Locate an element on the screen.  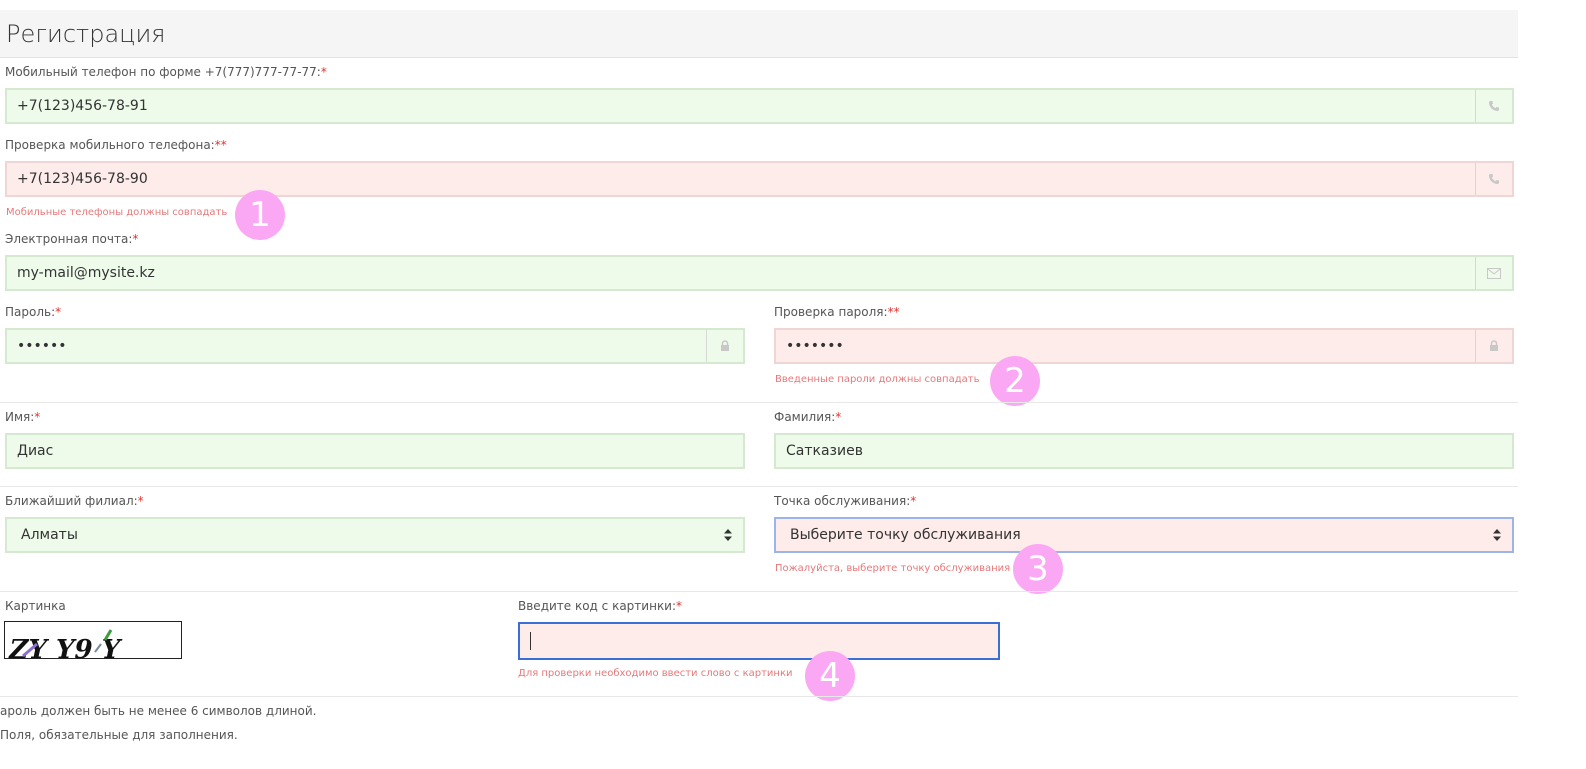
first-name-field: Диас is located at coordinates (375, 451).